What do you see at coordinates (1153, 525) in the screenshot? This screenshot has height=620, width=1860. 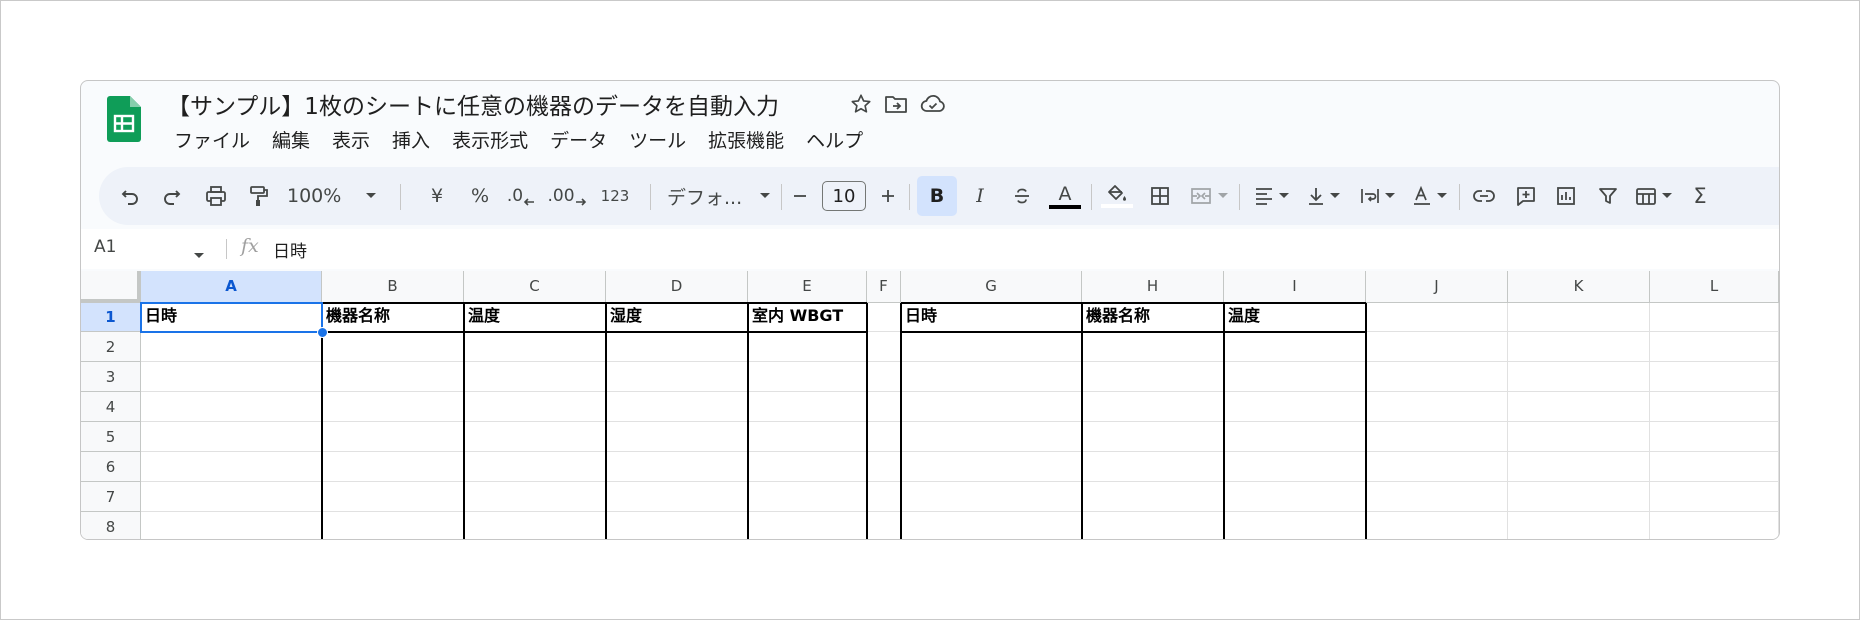 I see `cell-h8` at bounding box center [1153, 525].